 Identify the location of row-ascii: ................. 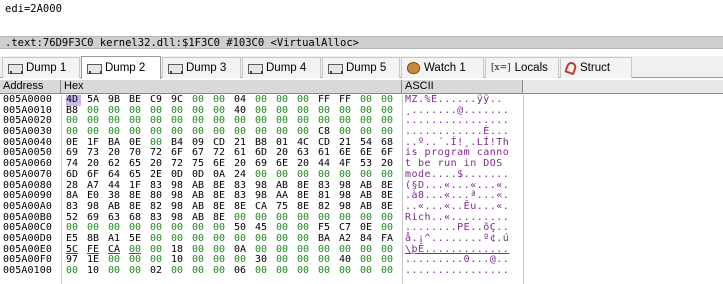
(457, 271).